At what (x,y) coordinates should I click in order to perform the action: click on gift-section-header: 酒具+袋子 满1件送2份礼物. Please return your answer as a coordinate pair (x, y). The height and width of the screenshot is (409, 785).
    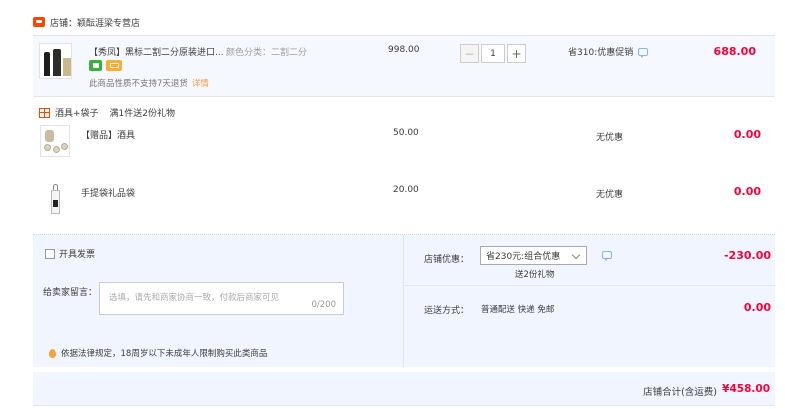
    Looking at the image, I should click on (107, 112).